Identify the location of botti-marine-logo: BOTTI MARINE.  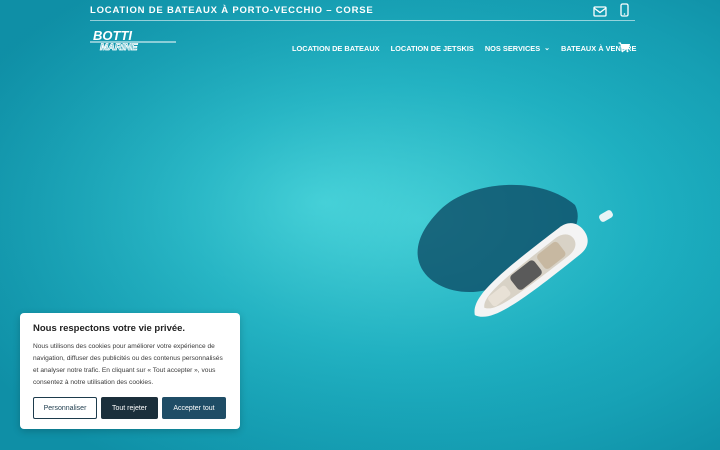
(135, 40).